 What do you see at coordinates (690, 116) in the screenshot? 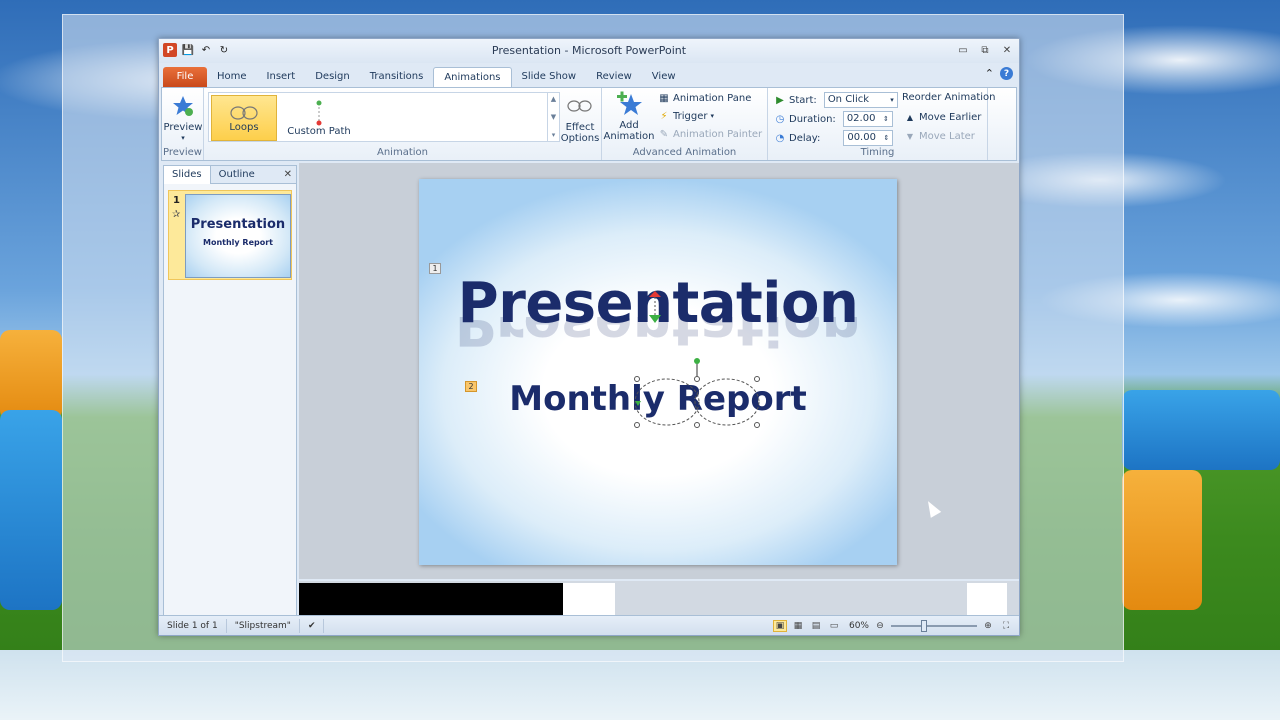
I see `trigger-label: Trigger` at bounding box center [690, 116].